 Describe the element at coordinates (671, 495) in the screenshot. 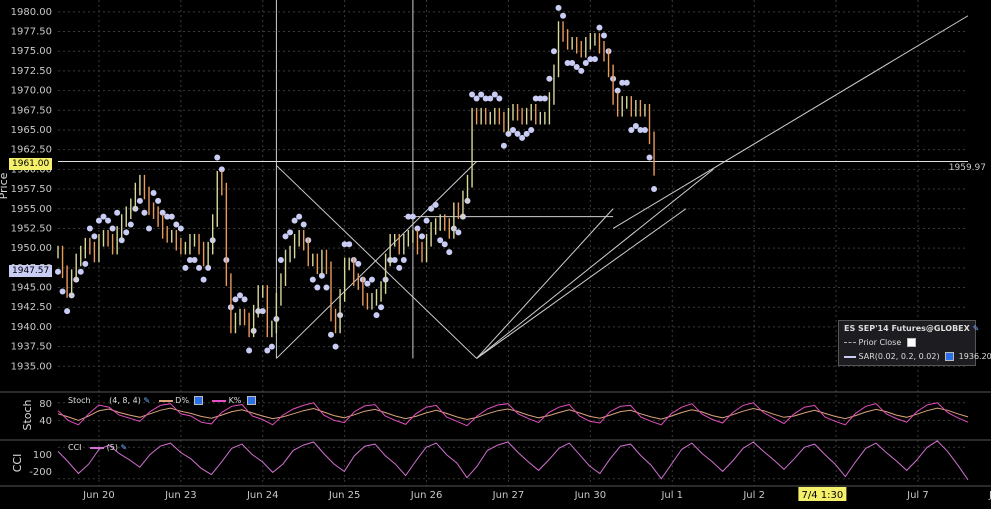

I see `x-tick-label: Jul 1` at that location.